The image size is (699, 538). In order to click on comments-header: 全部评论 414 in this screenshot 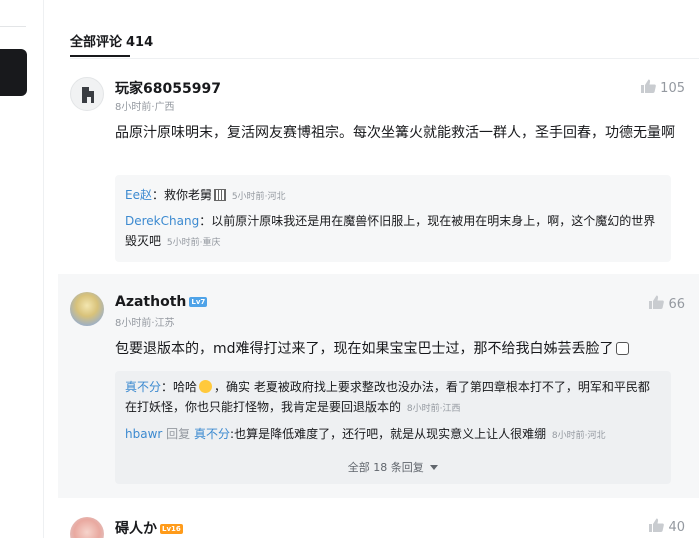, I will do `click(111, 40)`.